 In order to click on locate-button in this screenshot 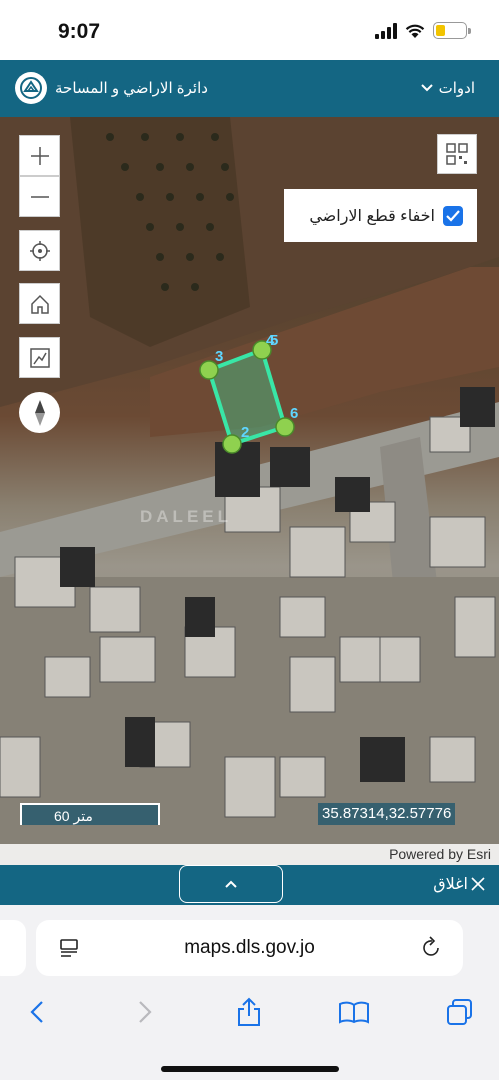, I will do `click(39, 250)`.